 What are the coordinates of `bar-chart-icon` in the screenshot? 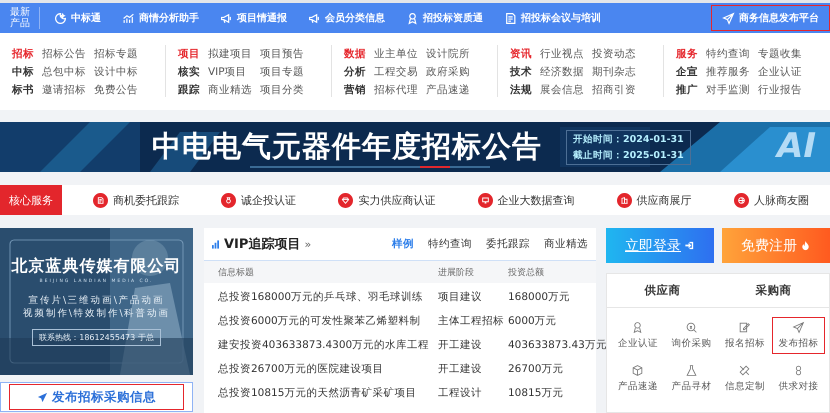 It's located at (215, 244).